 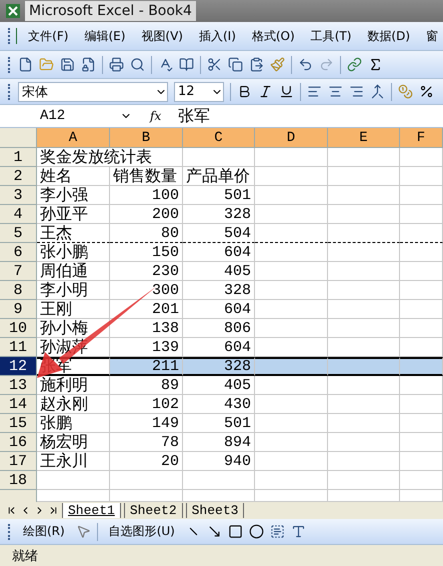 I want to click on row-header: 3, so click(x=18, y=195).